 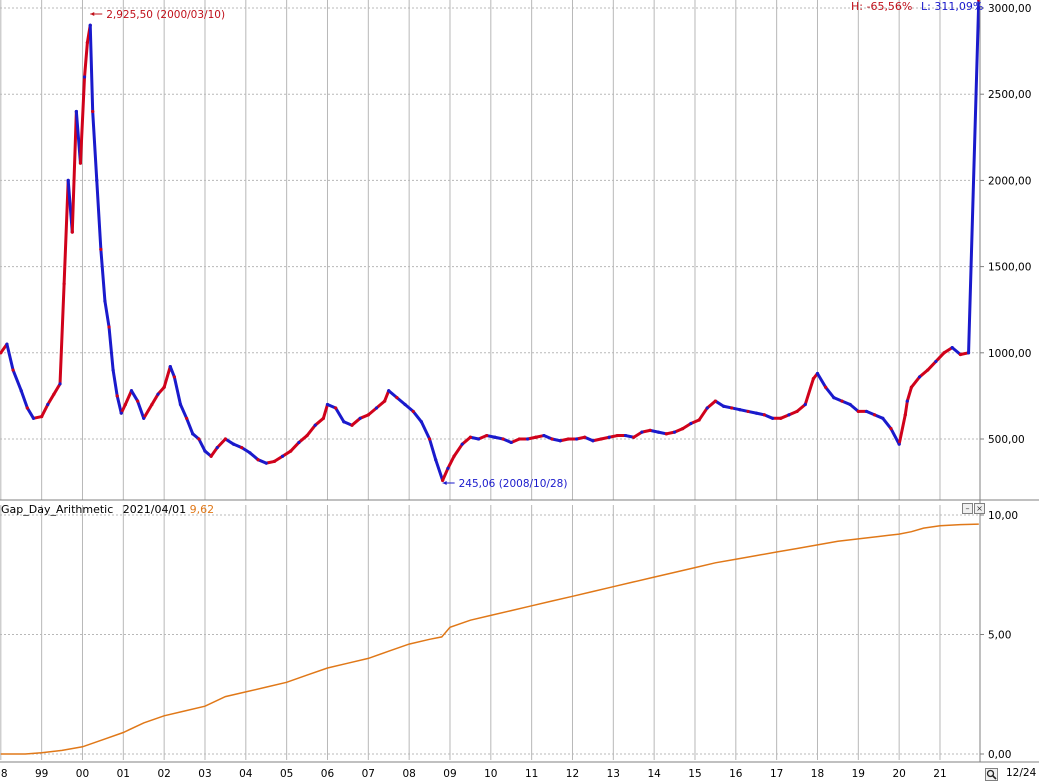 I want to click on indicator-y-ticks: 10,00 5,00 0,00, so click(x=999, y=635).